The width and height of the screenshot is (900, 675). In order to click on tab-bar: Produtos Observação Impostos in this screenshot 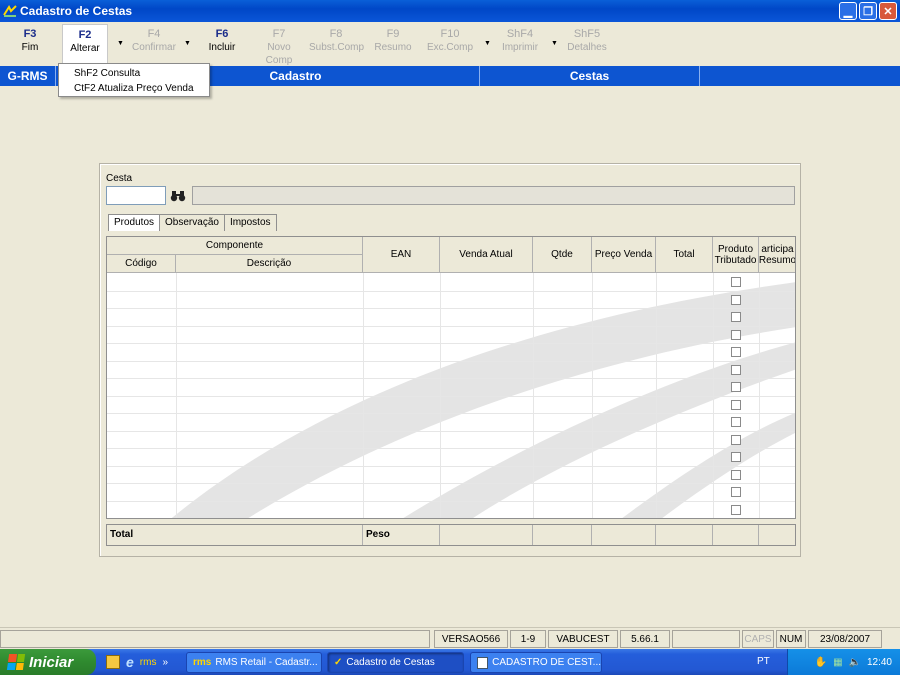, I will do `click(192, 222)`.